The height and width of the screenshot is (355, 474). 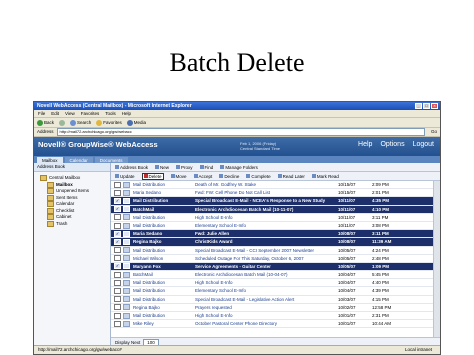 I want to click on mark-read-button: Mark Read, so click(x=325, y=176).